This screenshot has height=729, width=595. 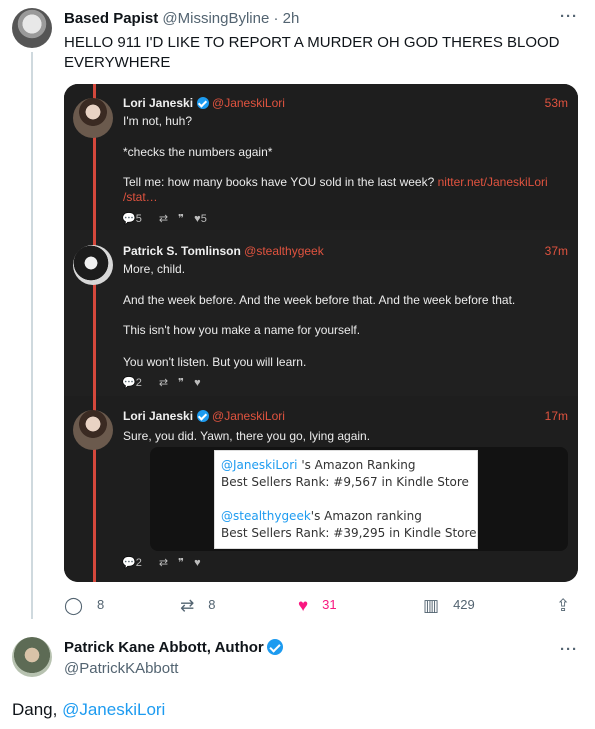 What do you see at coordinates (318, 465) in the screenshot?
I see `ranking-line: @JaneskiLori 's Amazon Ranking` at bounding box center [318, 465].